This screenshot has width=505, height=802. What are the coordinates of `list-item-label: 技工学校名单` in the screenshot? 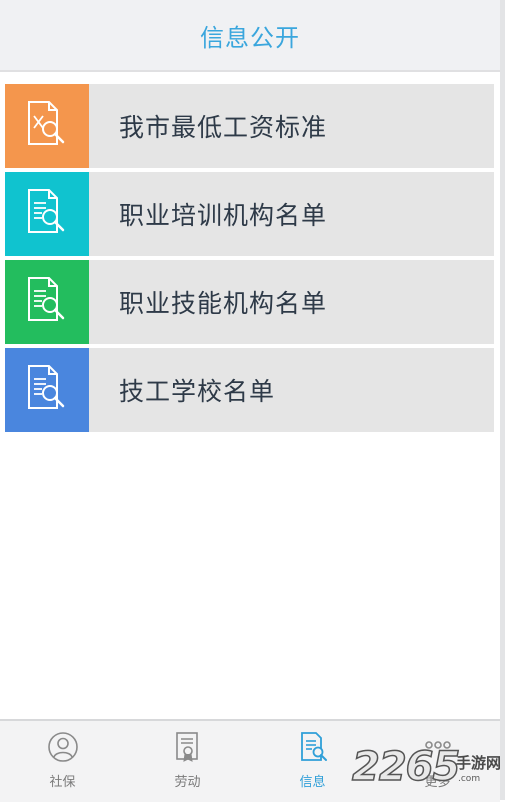 It's located at (197, 391).